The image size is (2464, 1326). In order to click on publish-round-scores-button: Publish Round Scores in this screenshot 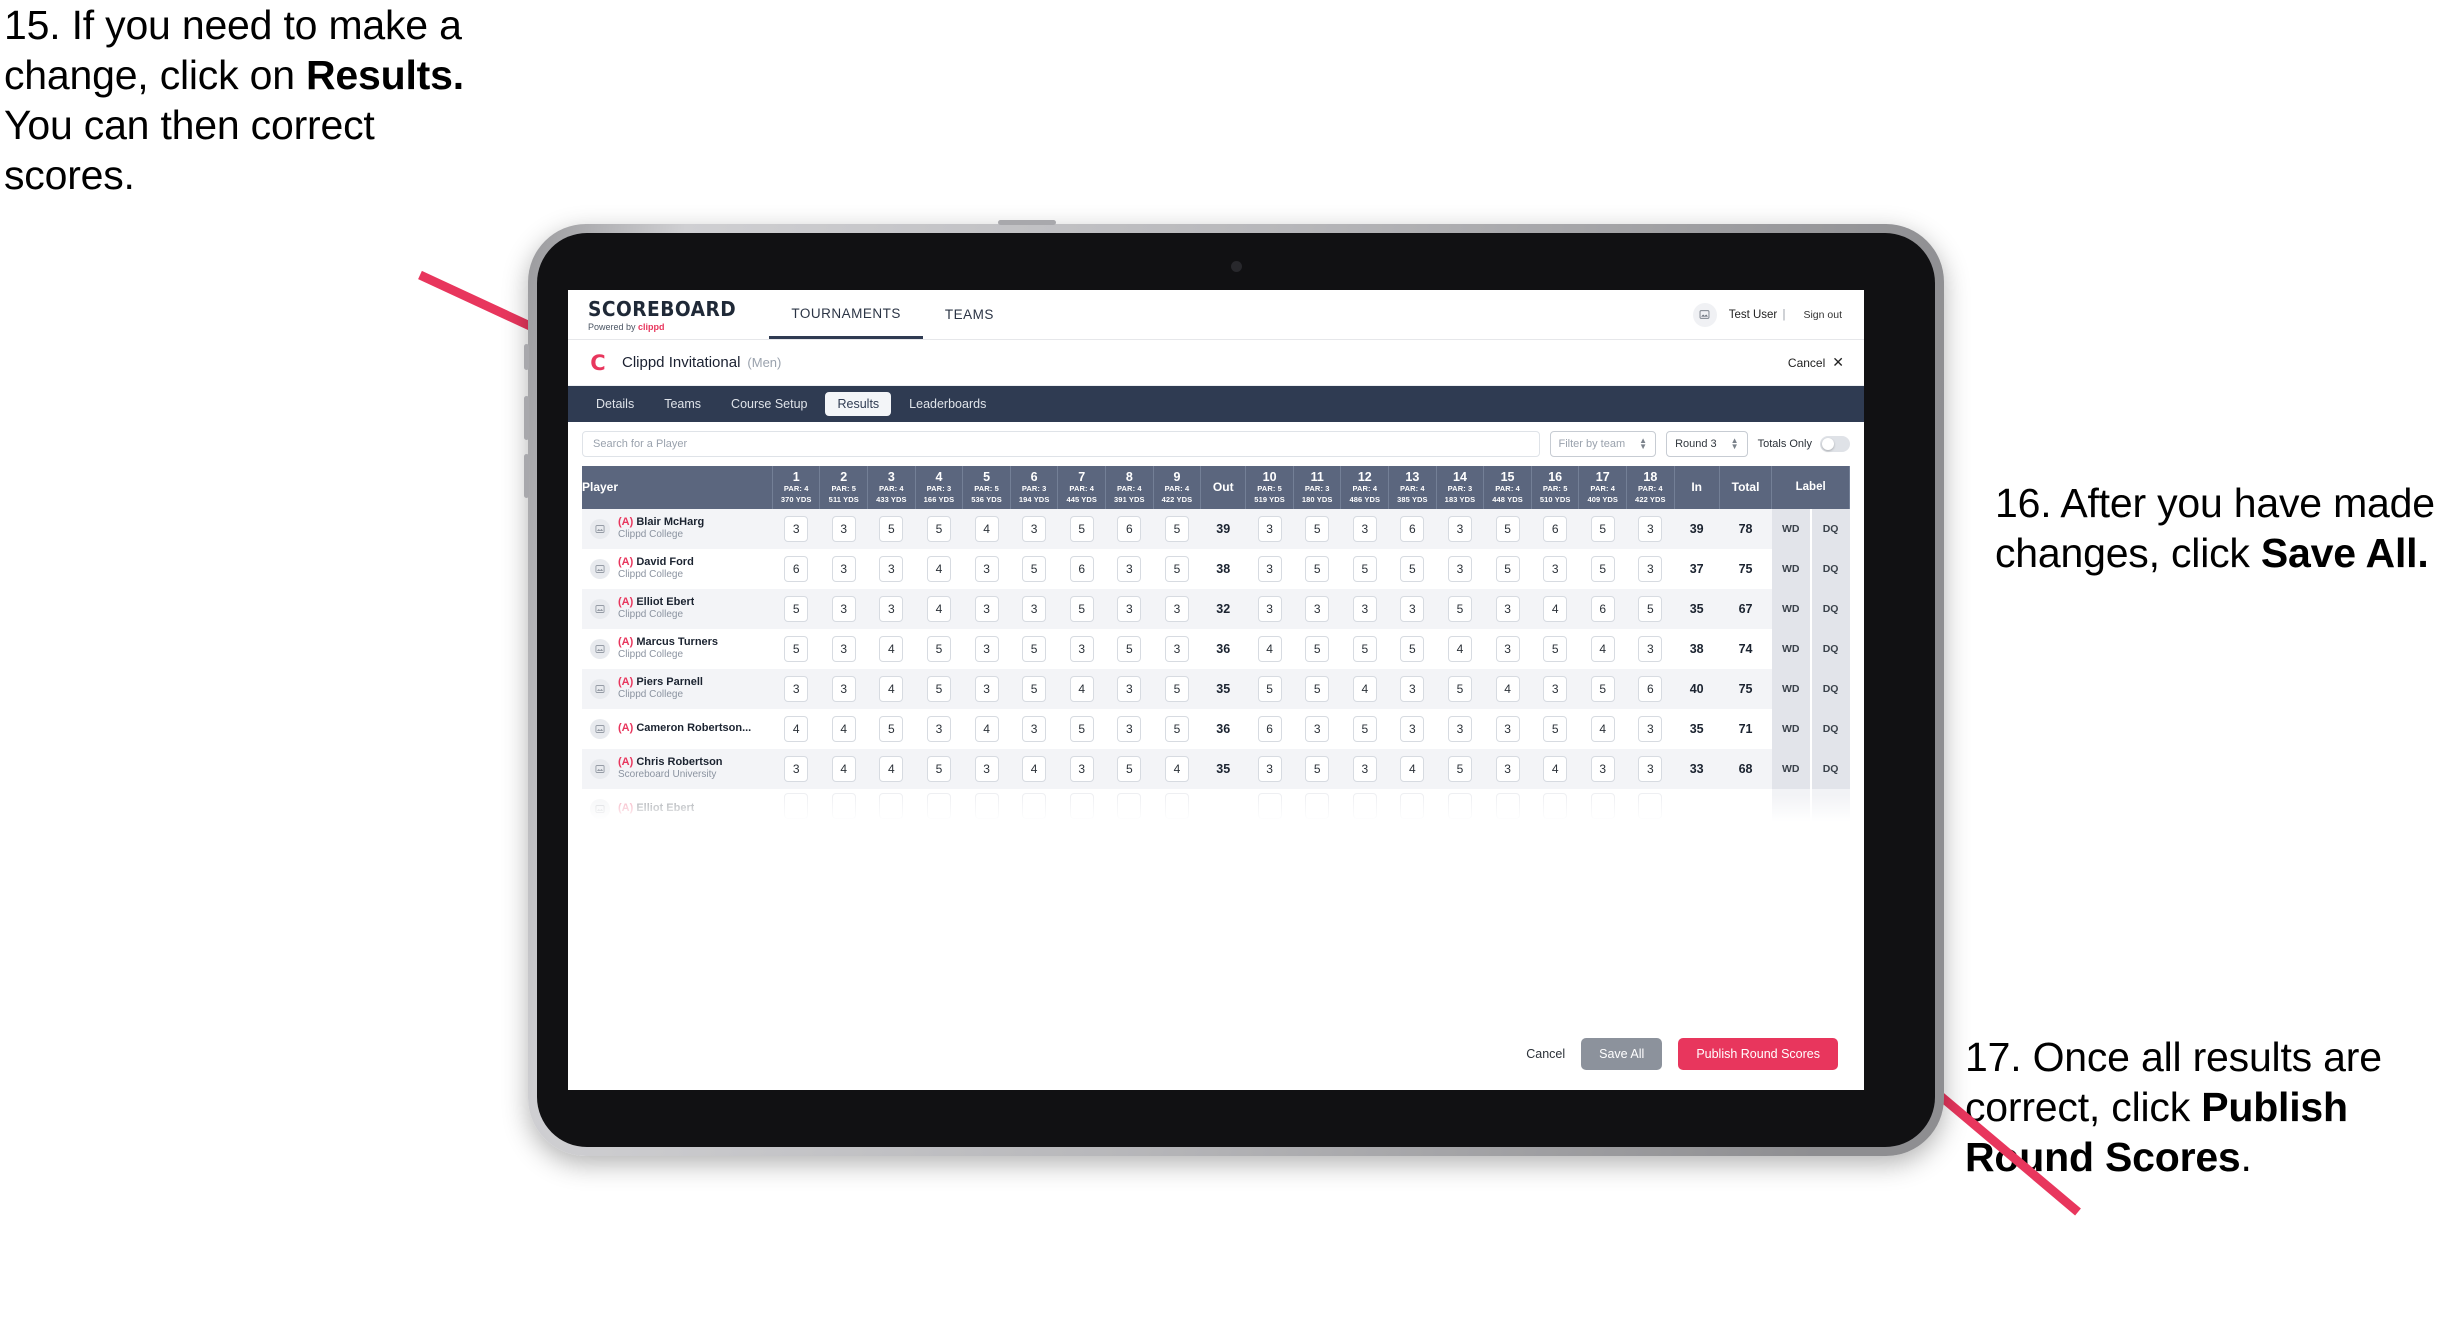, I will do `click(1758, 1054)`.